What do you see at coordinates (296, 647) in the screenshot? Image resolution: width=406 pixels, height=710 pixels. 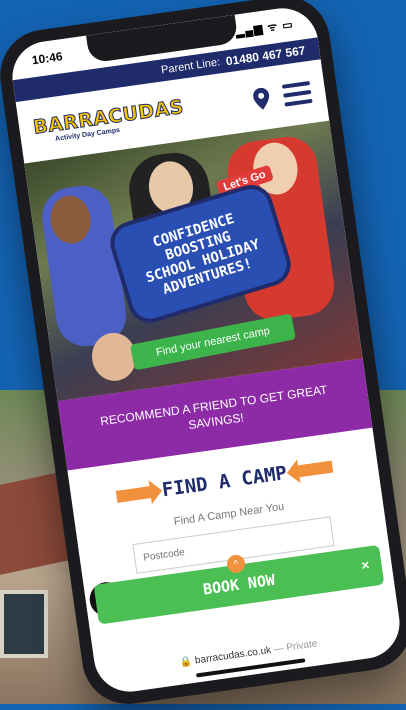 I see `url-private-label: — Private` at bounding box center [296, 647].